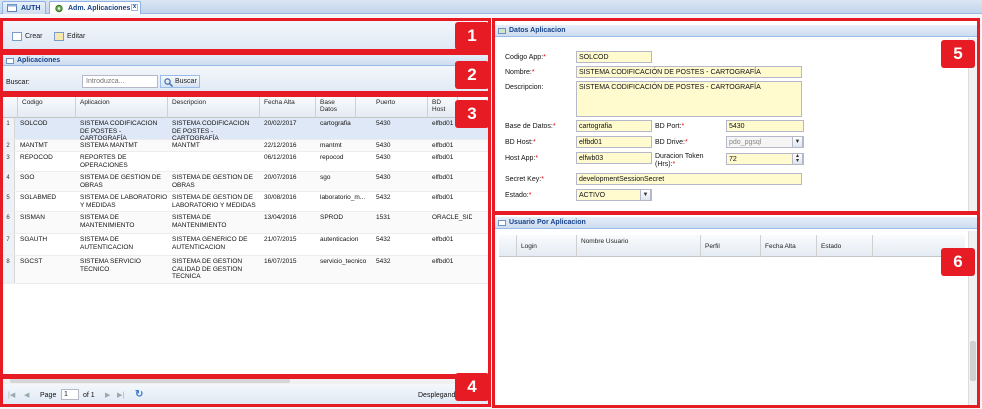 The width and height of the screenshot is (982, 409). Describe the element at coordinates (400, 107) in the screenshot. I see `col-puerto: Puerto` at that location.